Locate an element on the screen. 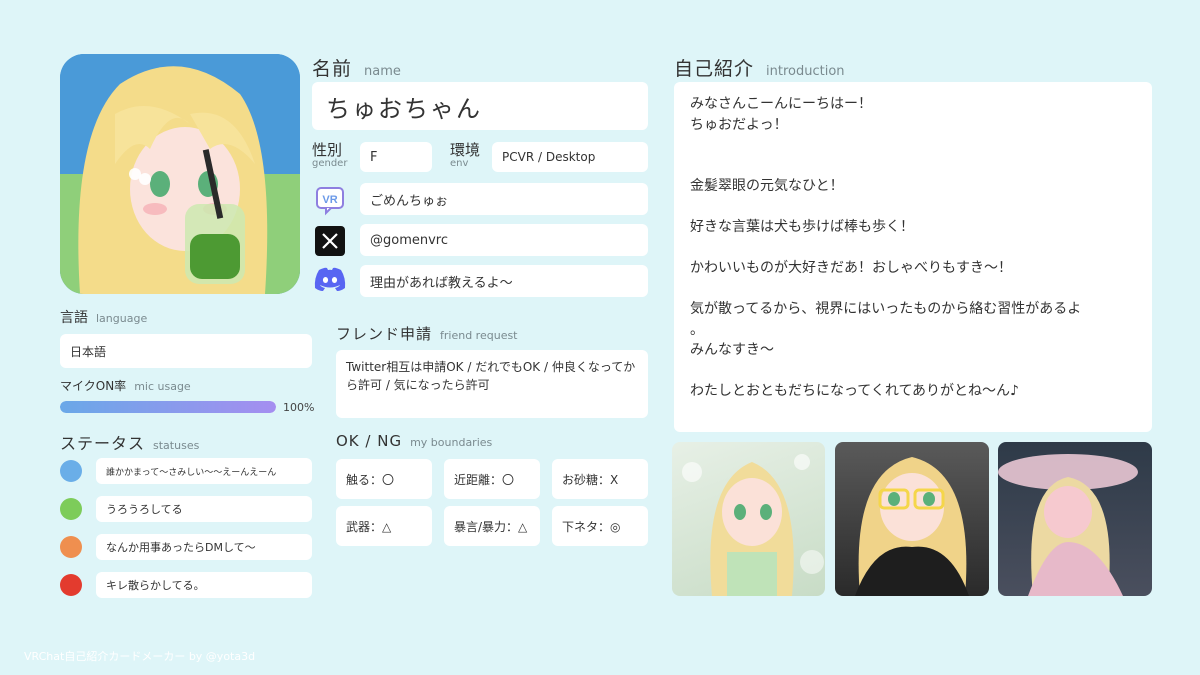  name-label: 名前 is located at coordinates (332, 69).